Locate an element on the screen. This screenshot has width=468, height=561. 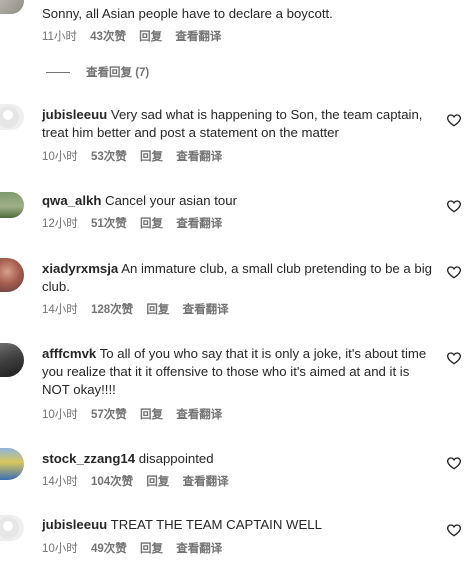
comment-meta: 14小时 104次赞 回复 查看翻译 is located at coordinates (140, 482).